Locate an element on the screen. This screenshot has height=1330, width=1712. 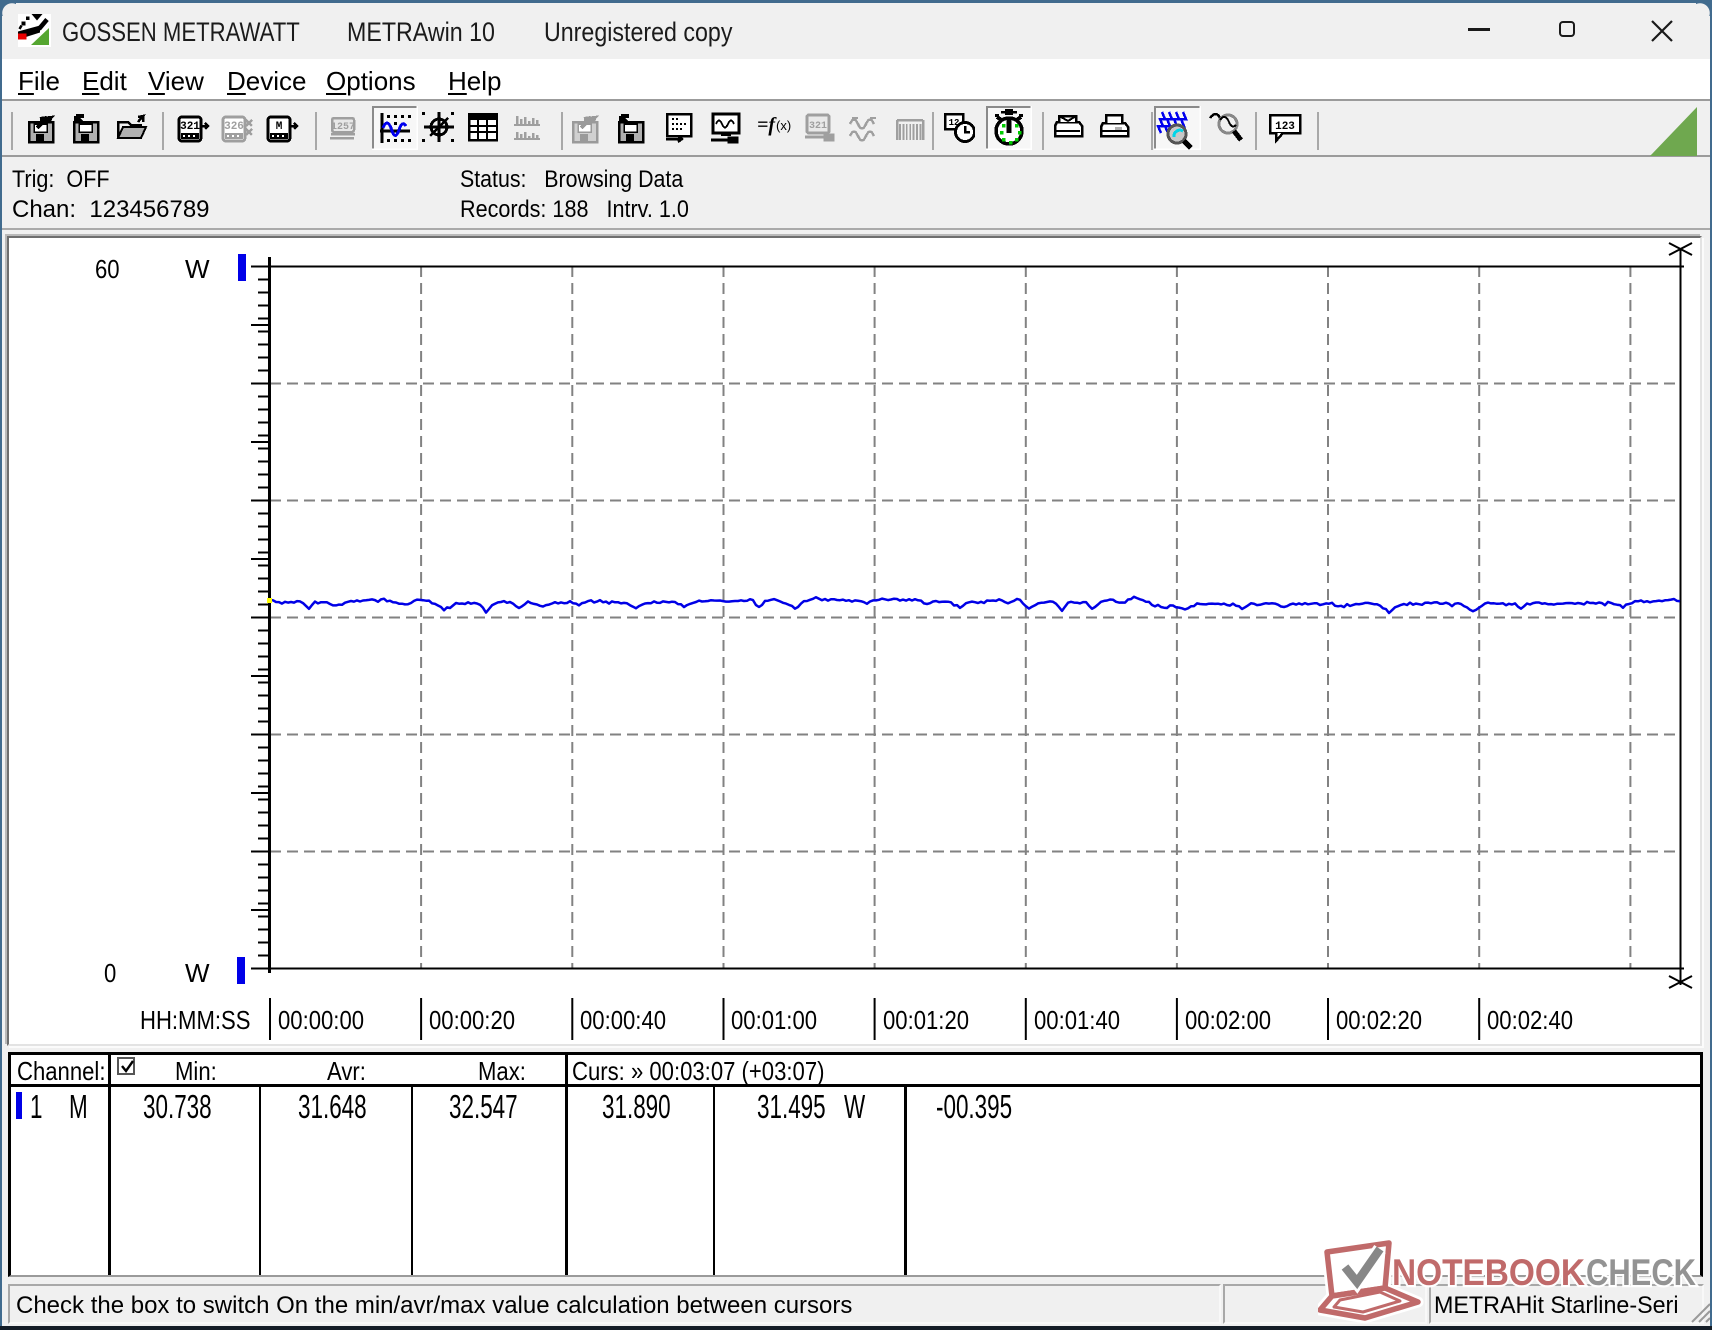
svg-text: NOTEBOOK is located at coordinates (1488, 1272).